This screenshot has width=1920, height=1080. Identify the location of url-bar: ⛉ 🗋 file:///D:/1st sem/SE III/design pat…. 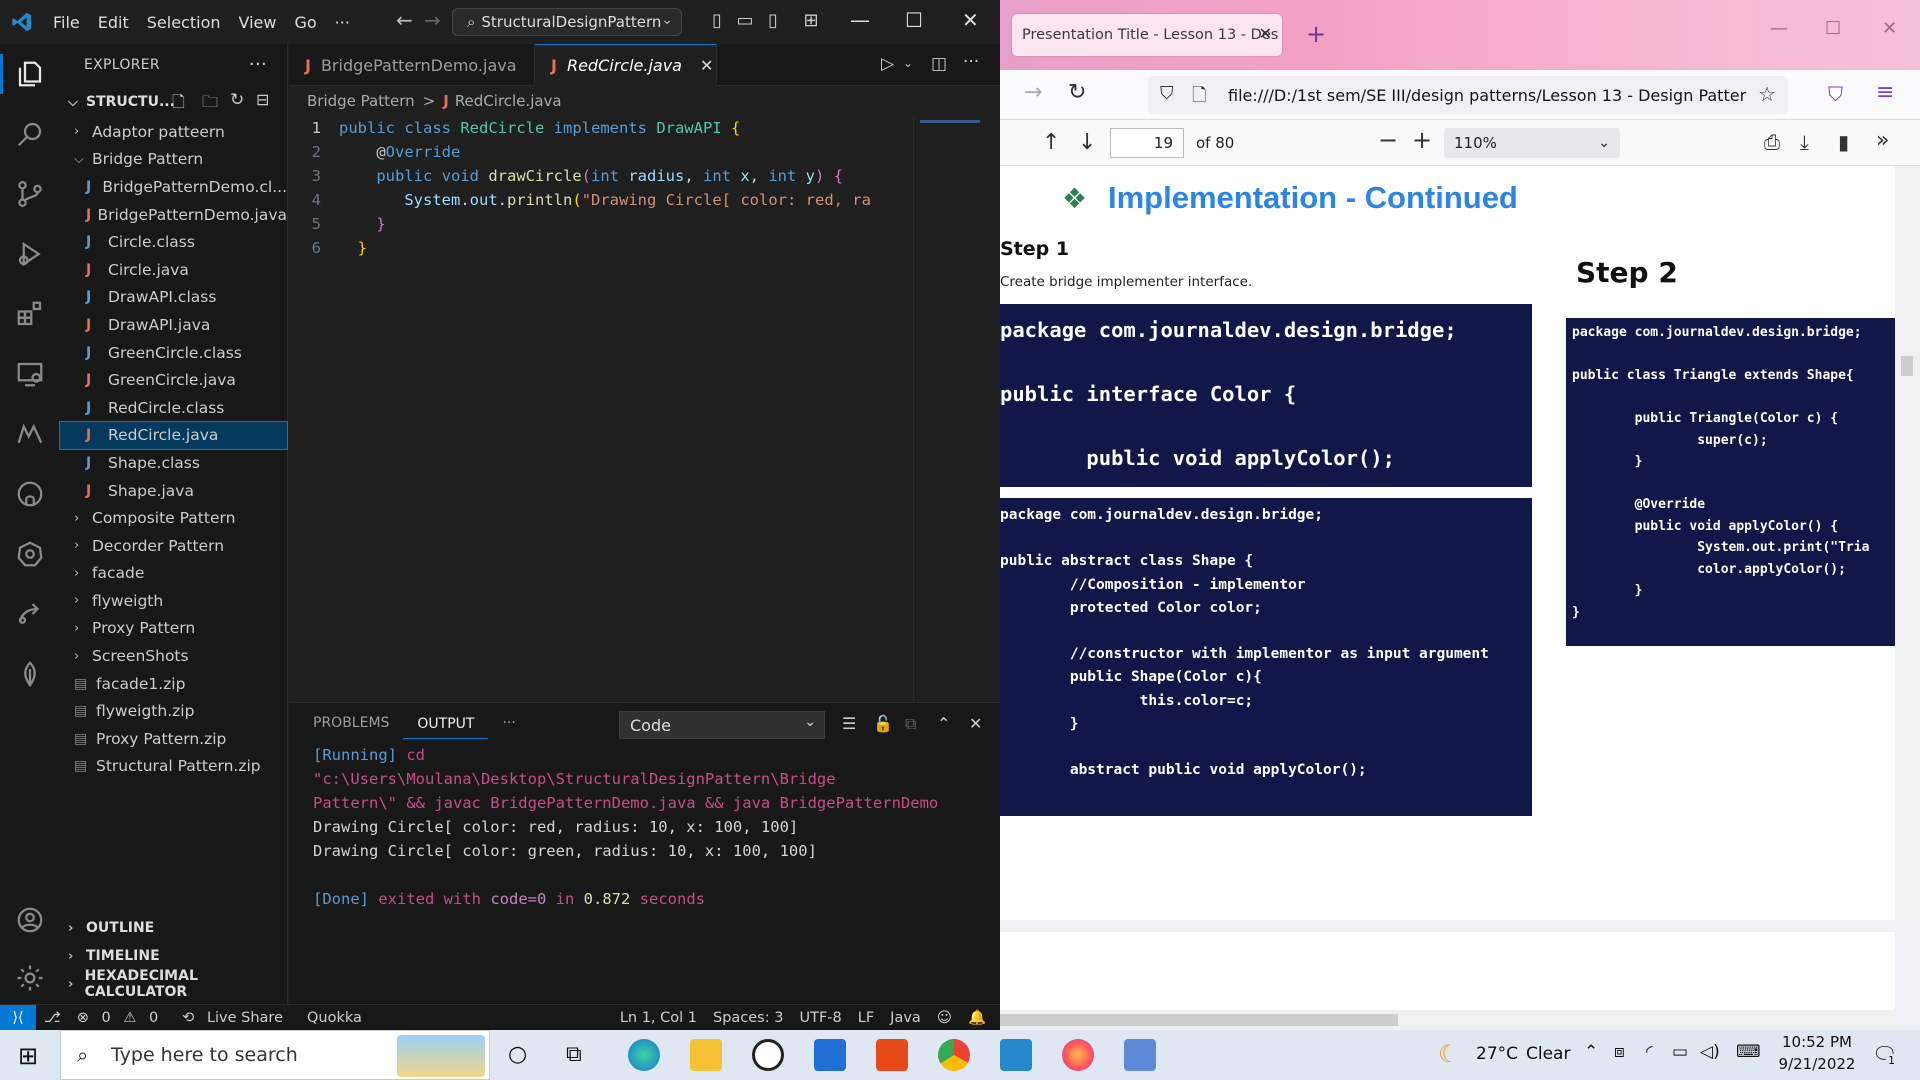
(1468, 95).